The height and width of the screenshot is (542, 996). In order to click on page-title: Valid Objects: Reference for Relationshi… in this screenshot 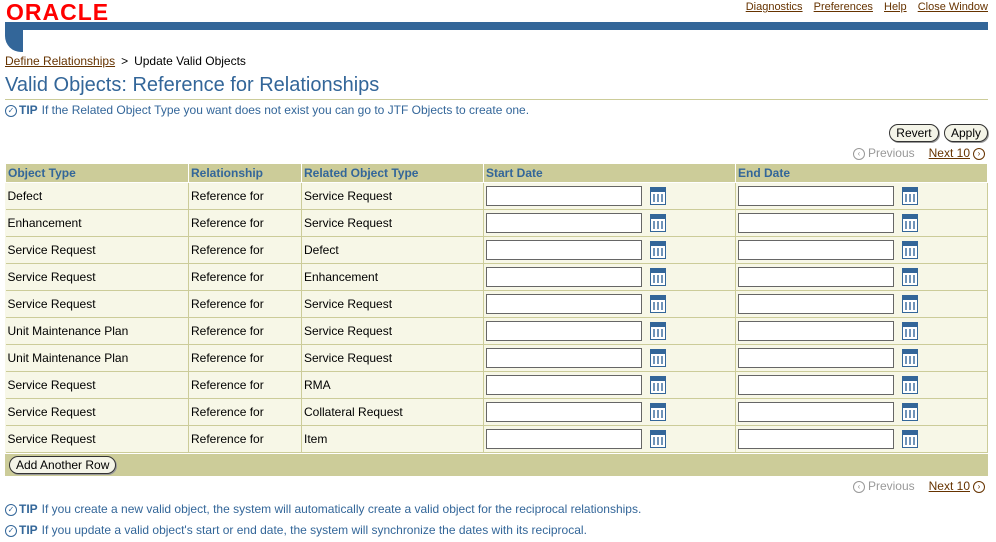, I will do `click(496, 86)`.